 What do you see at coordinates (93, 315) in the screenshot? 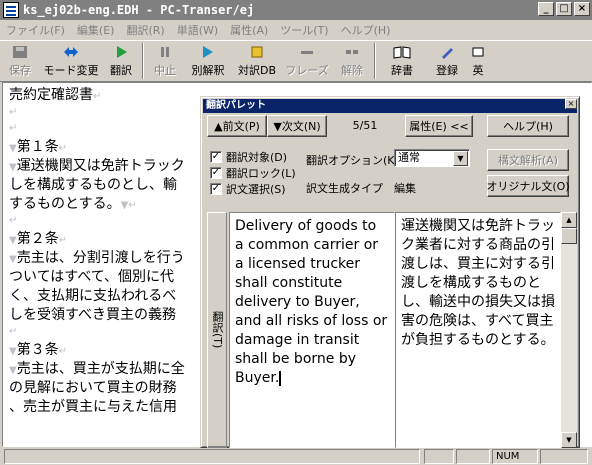
I see `doc-line: しを受領すべき買主の義務` at bounding box center [93, 315].